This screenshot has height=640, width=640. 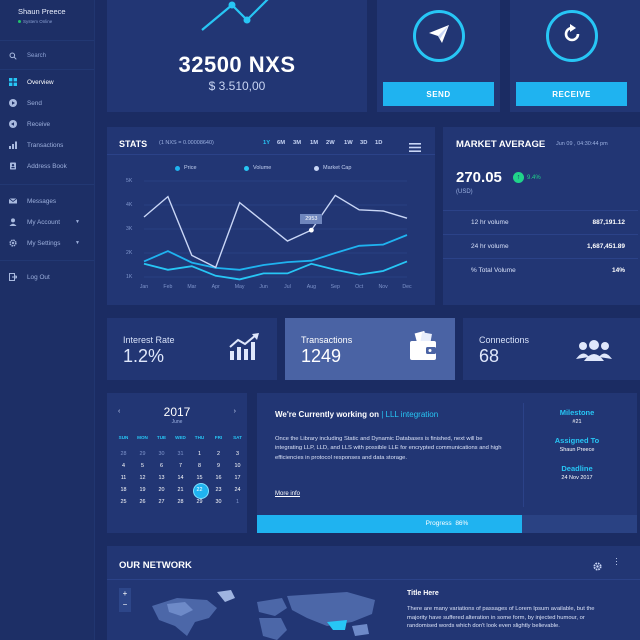 What do you see at coordinates (19, 21) in the screenshot?
I see `status-dot-icon` at bounding box center [19, 21].